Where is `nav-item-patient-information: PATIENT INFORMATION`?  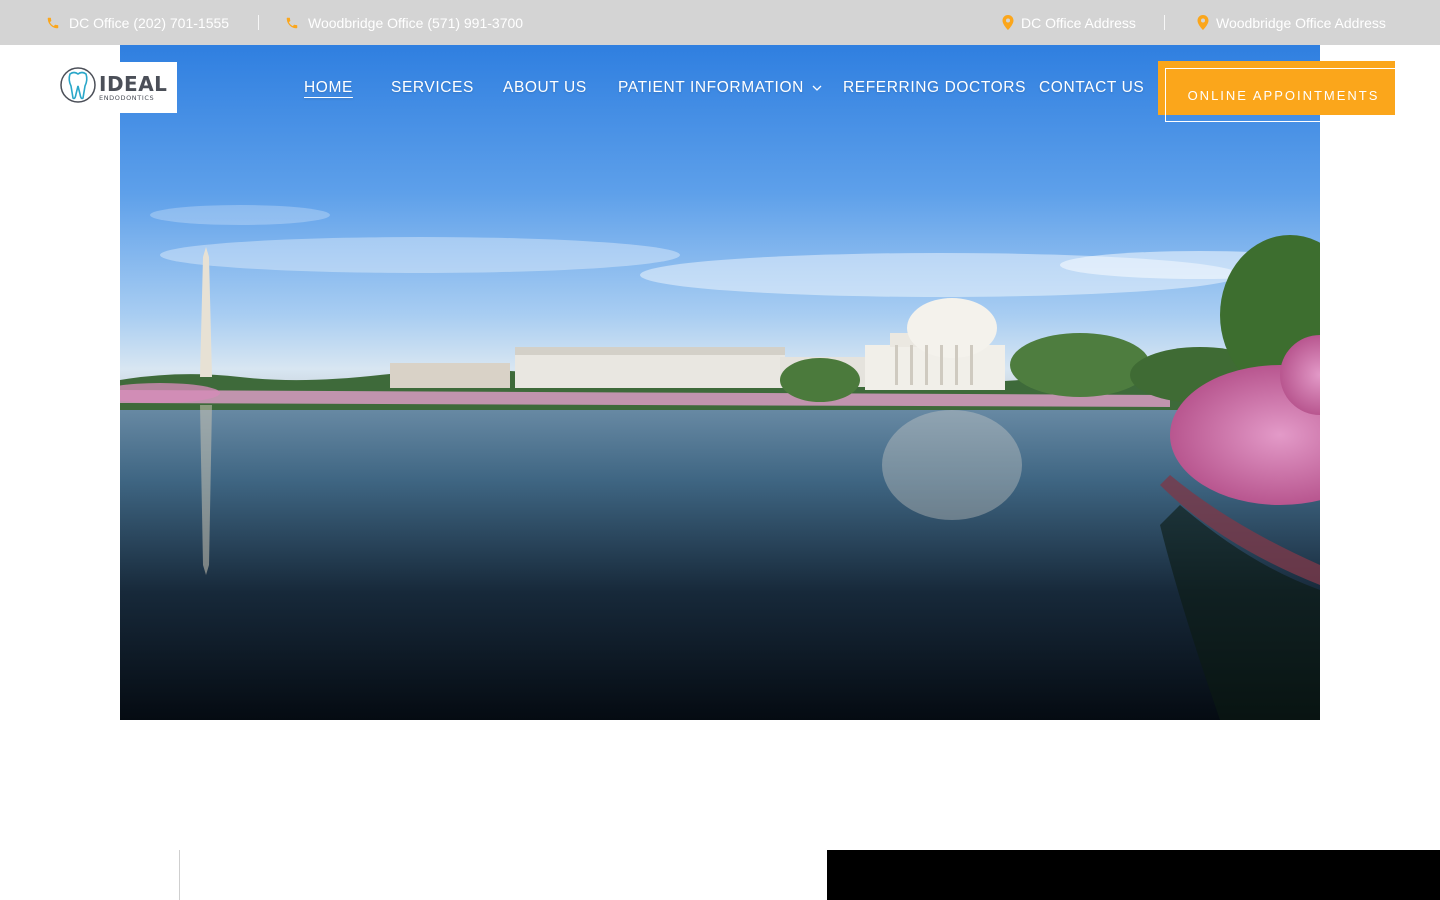 nav-item-patient-information: PATIENT INFORMATION is located at coordinates (720, 88).